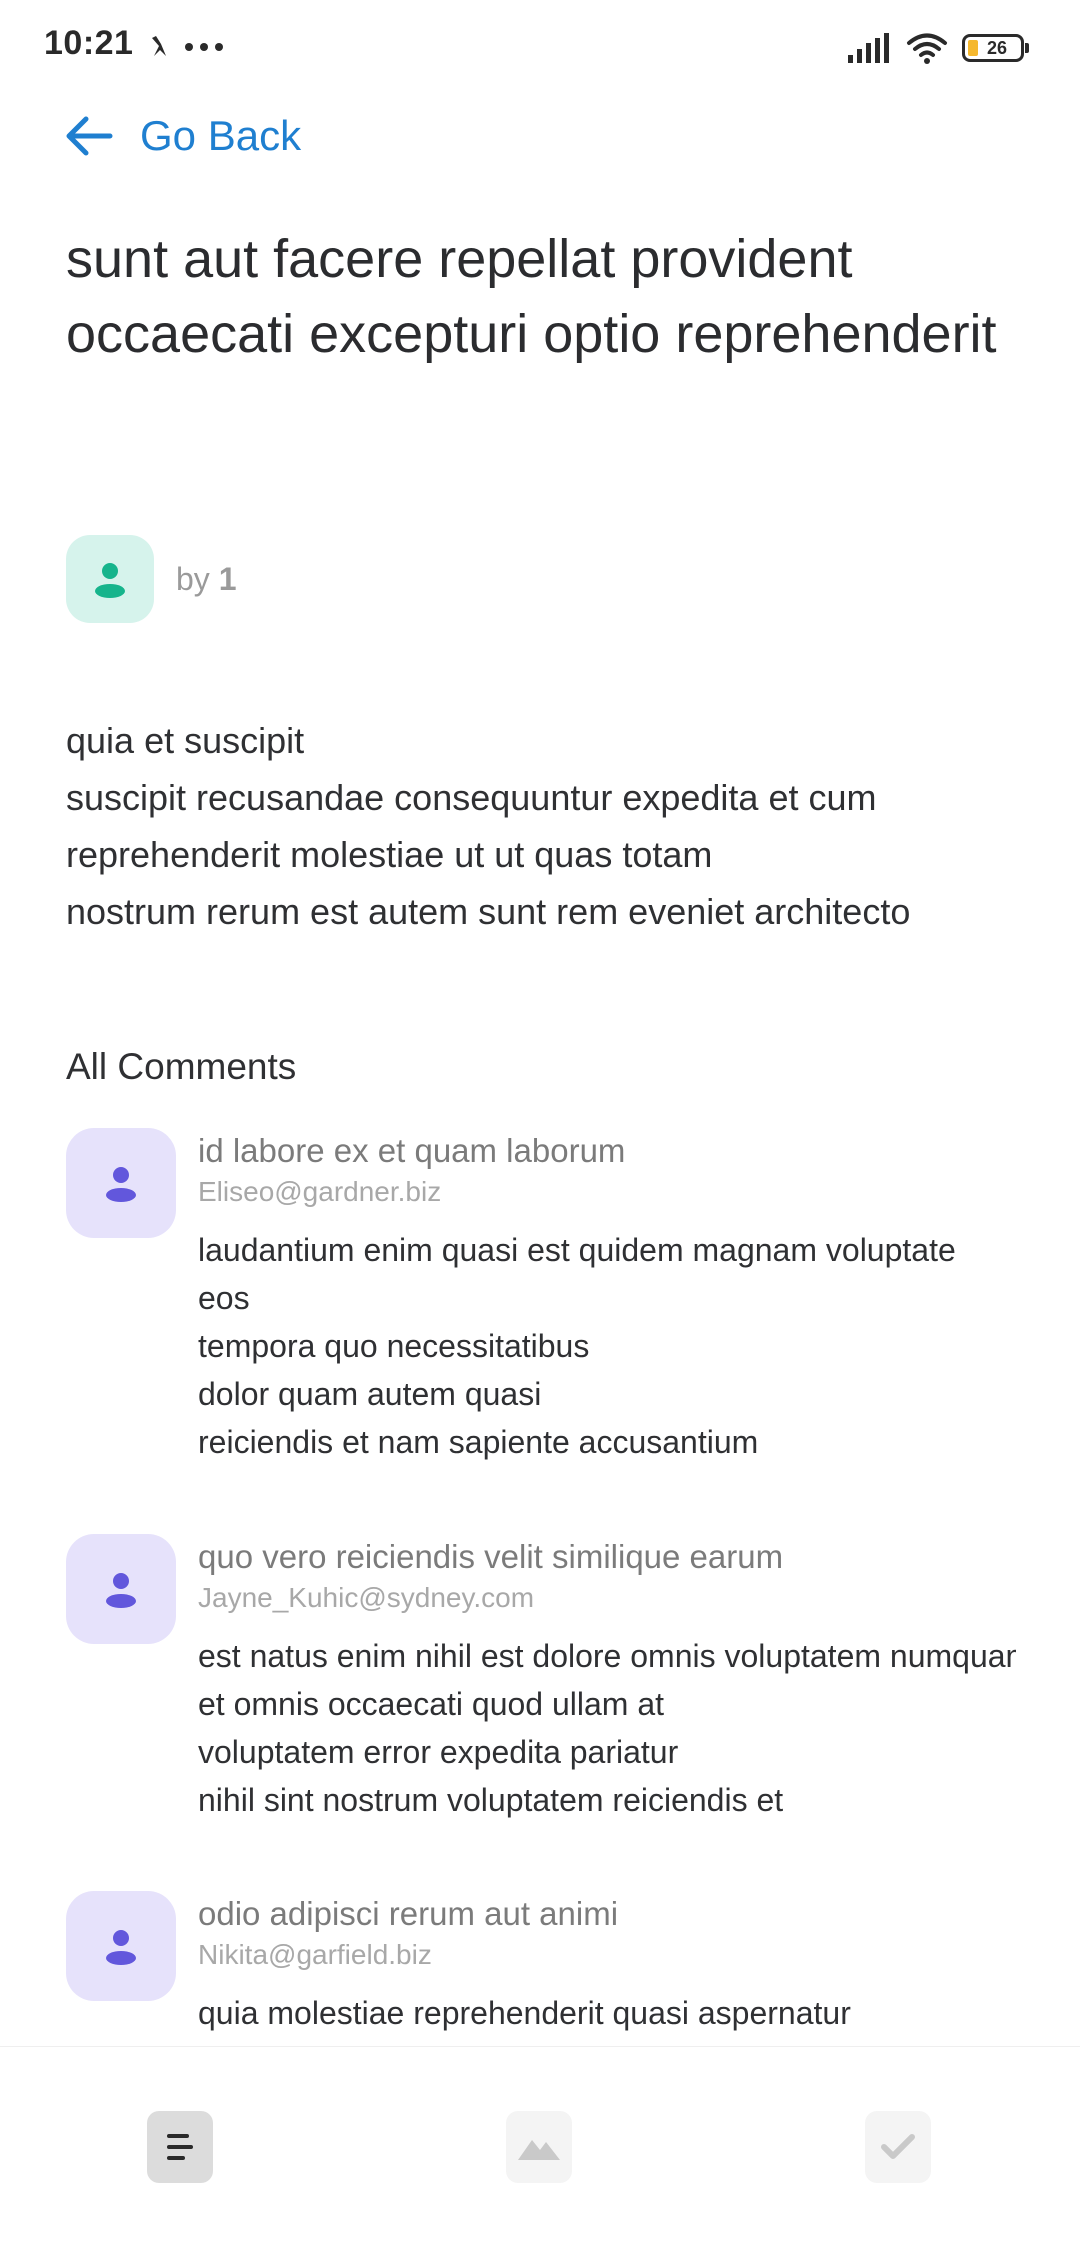  I want to click on comment-body-line: dolor quam autem quasi, so click(370, 1394).